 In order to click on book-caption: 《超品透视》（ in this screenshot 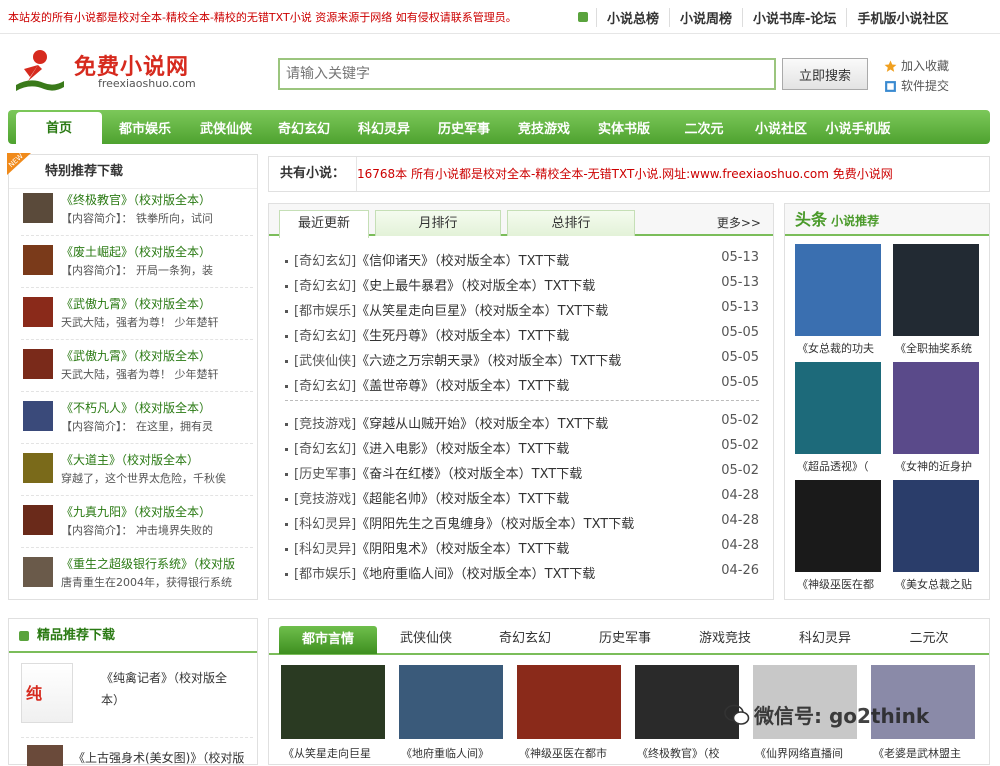, I will do `click(842, 466)`.